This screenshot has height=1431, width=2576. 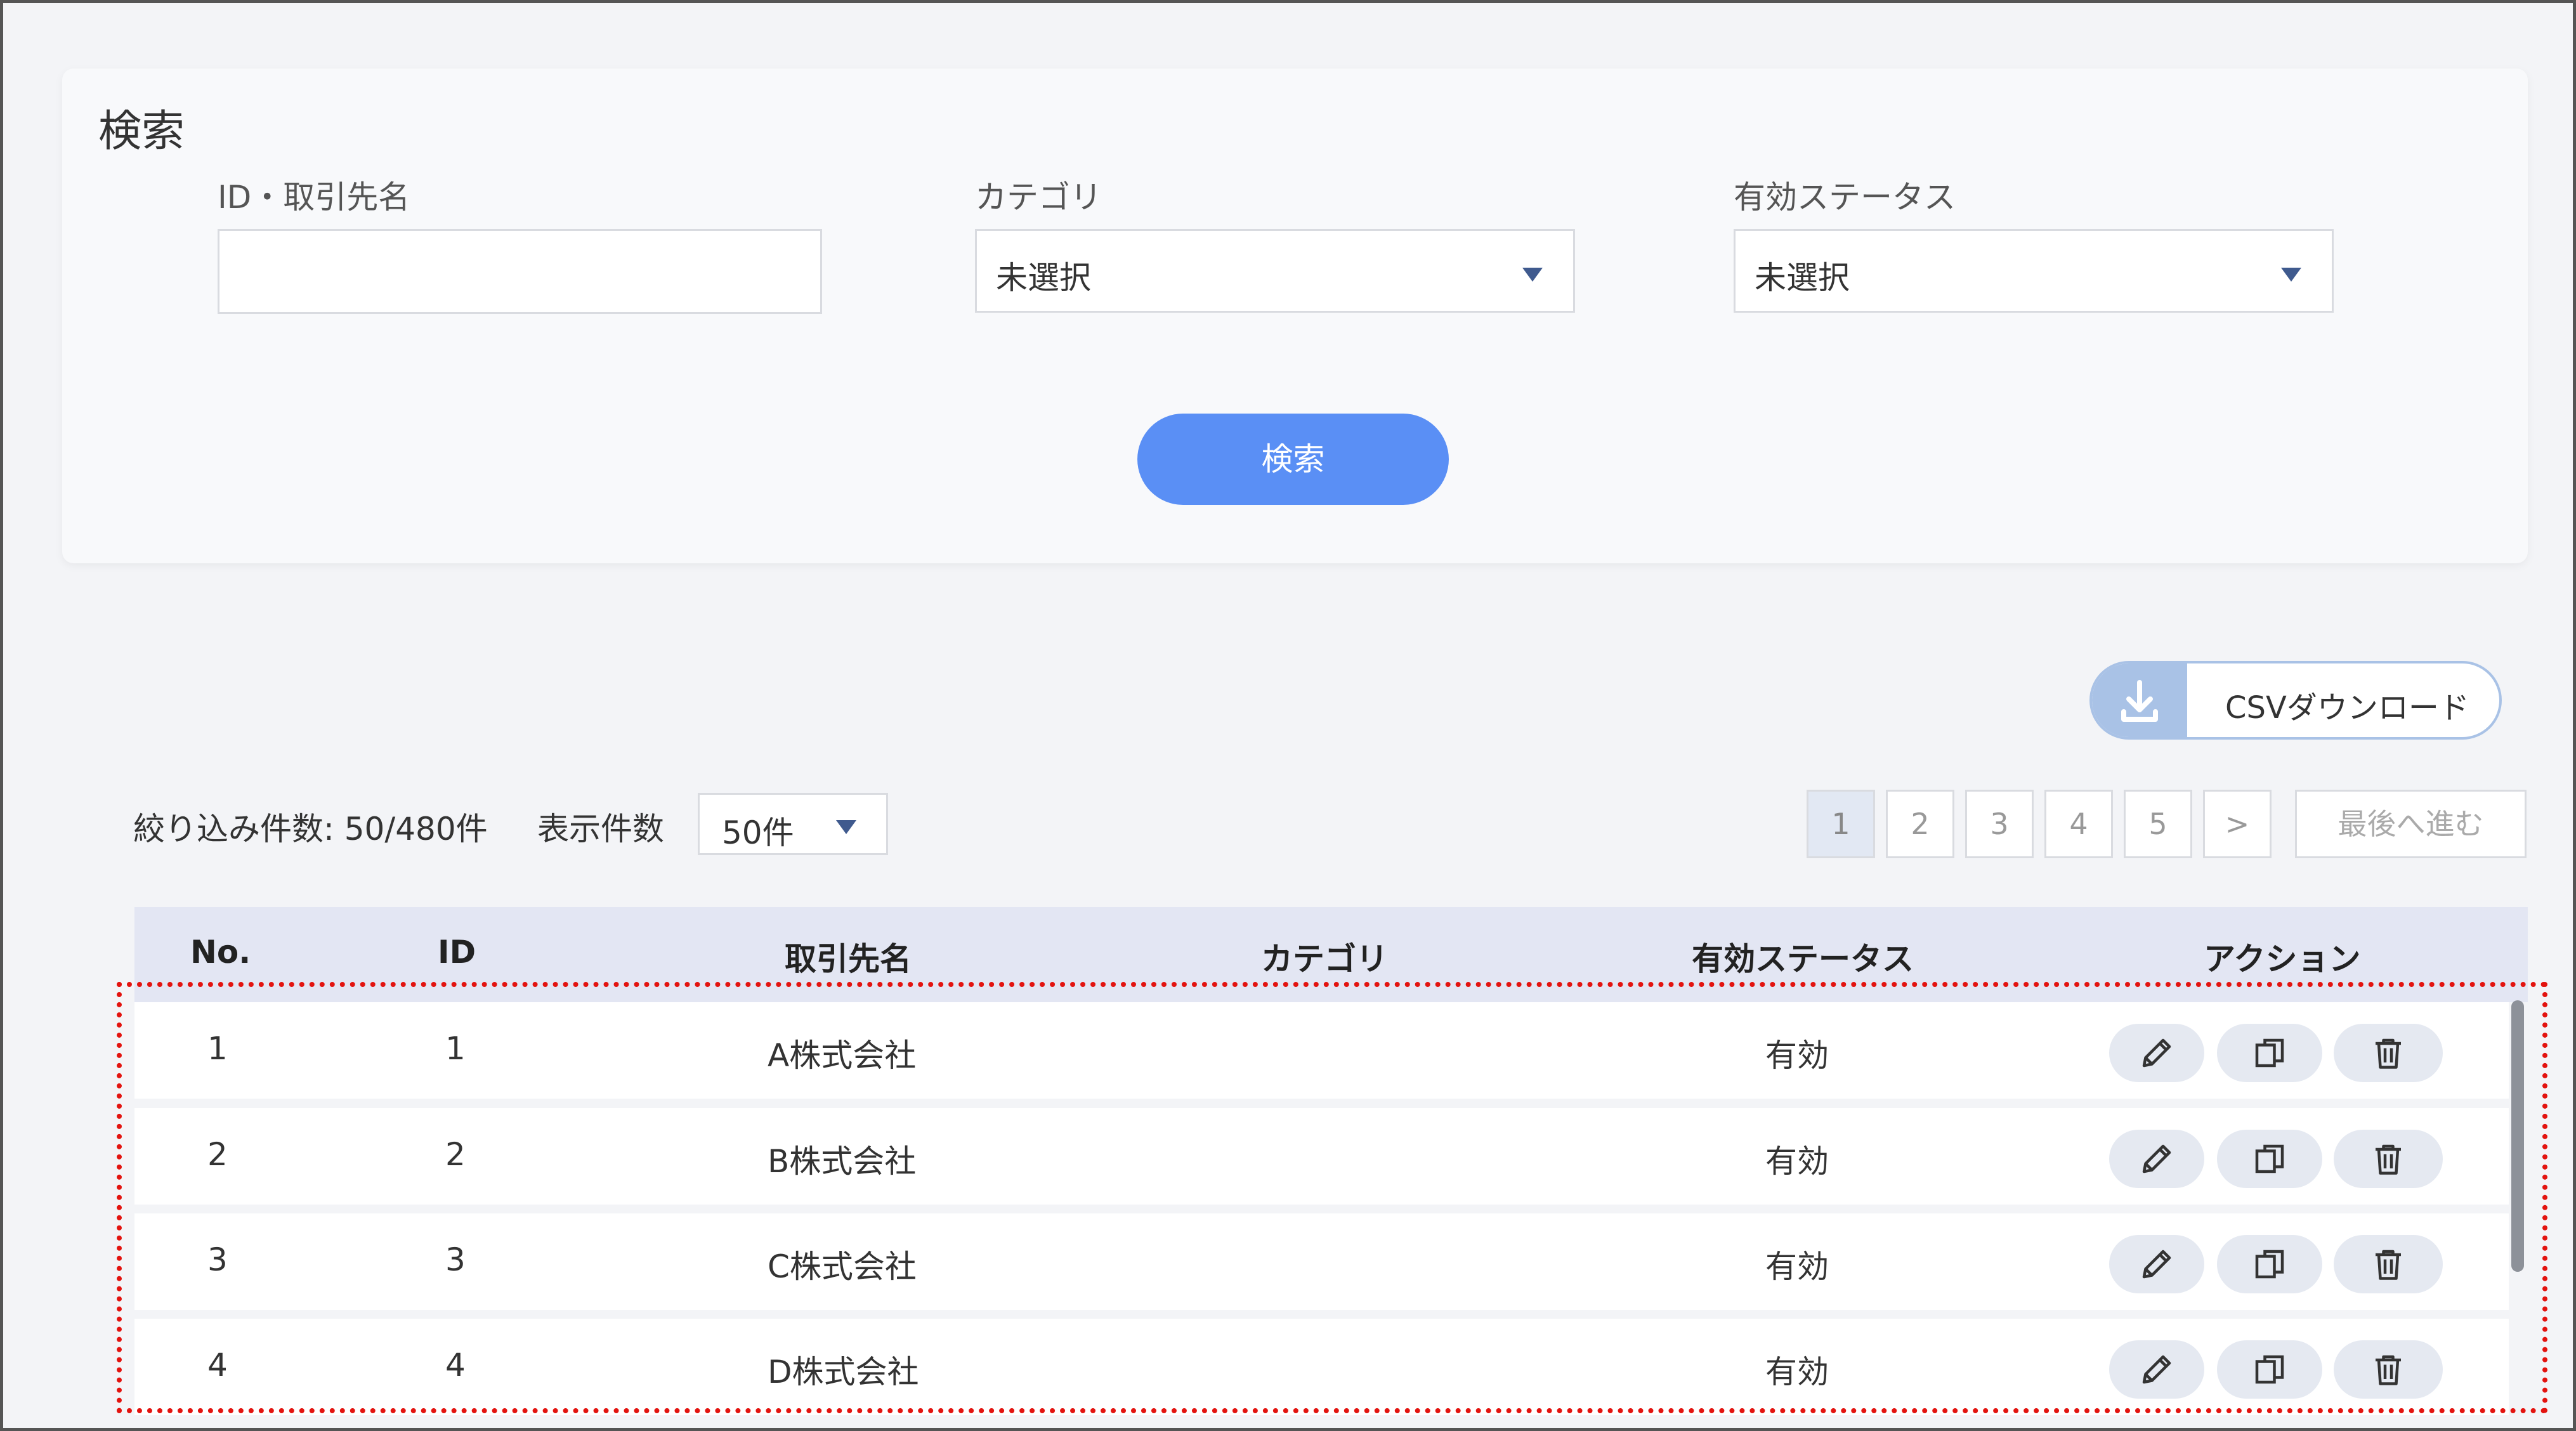 I want to click on column-header-action: アクション, so click(x=2282, y=959).